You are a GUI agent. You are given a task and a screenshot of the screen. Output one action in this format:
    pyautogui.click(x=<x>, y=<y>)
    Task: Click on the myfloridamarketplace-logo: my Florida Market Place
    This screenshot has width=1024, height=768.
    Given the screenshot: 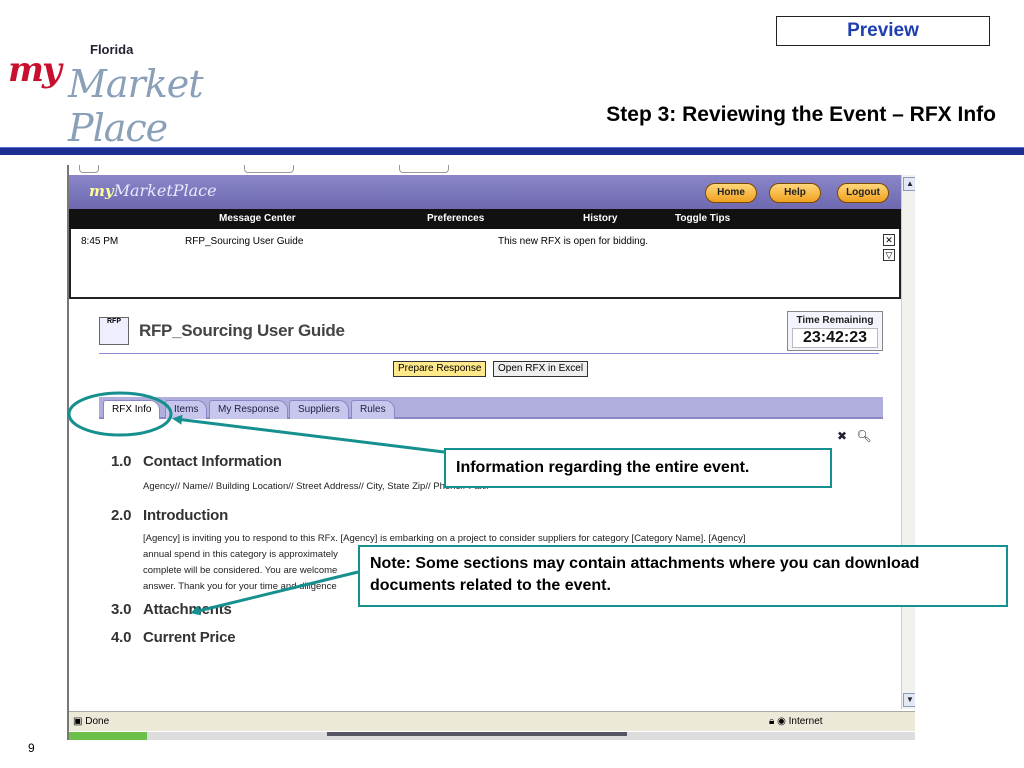 What is the action you would take?
    pyautogui.click(x=143, y=94)
    